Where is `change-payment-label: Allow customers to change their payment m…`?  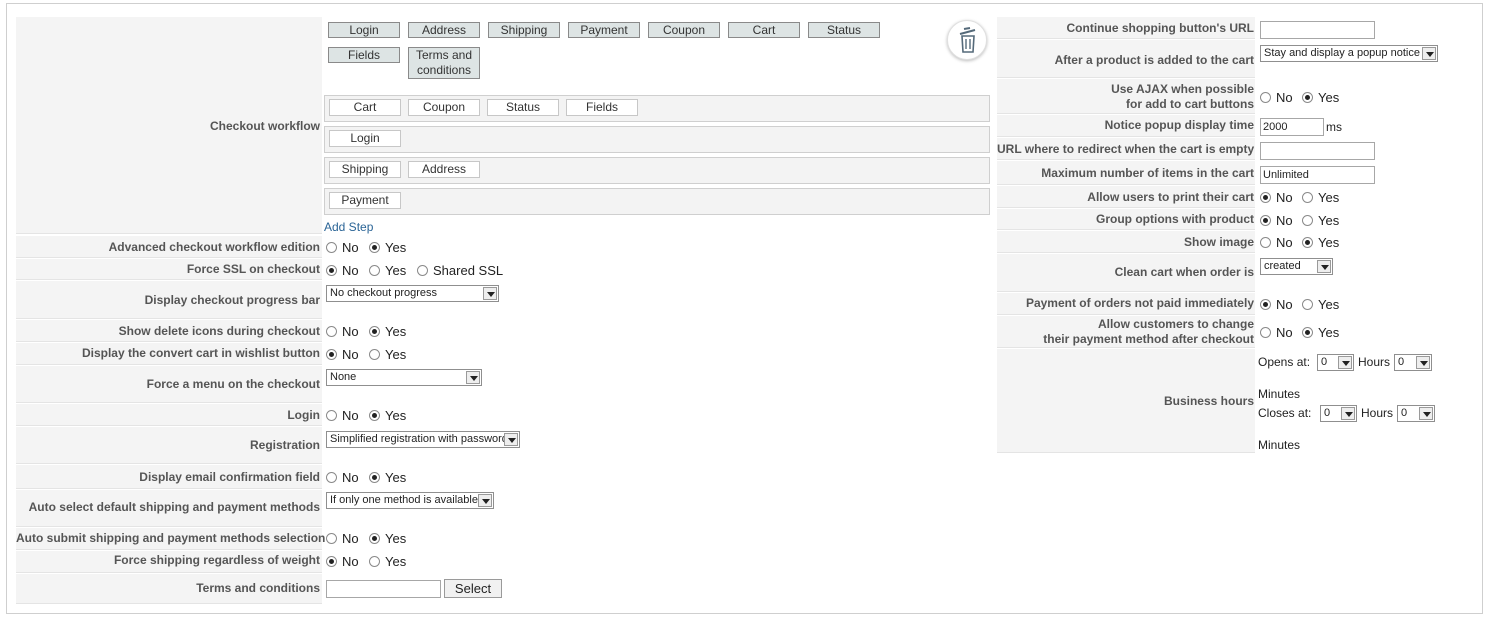
change-payment-label: Allow customers to change their payment m… is located at coordinates (1148, 331).